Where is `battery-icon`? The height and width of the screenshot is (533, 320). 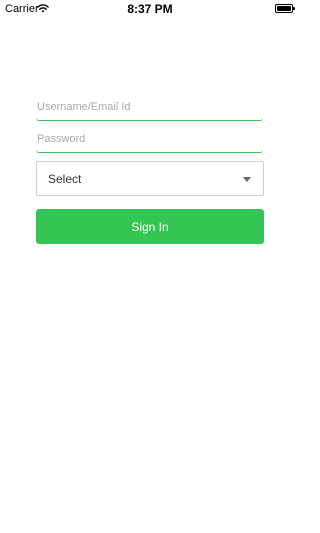 battery-icon is located at coordinates (285, 8).